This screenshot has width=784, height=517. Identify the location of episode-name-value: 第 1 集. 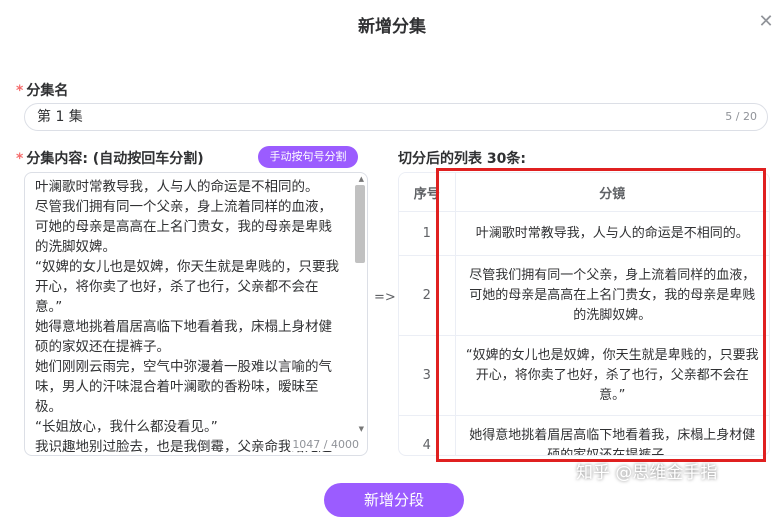
(60, 117).